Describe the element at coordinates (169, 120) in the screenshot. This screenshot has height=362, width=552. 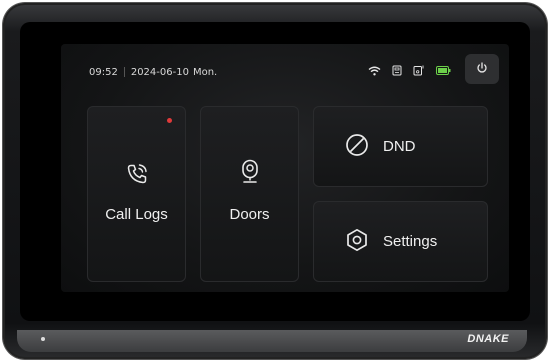
I see `notification-dot` at that location.